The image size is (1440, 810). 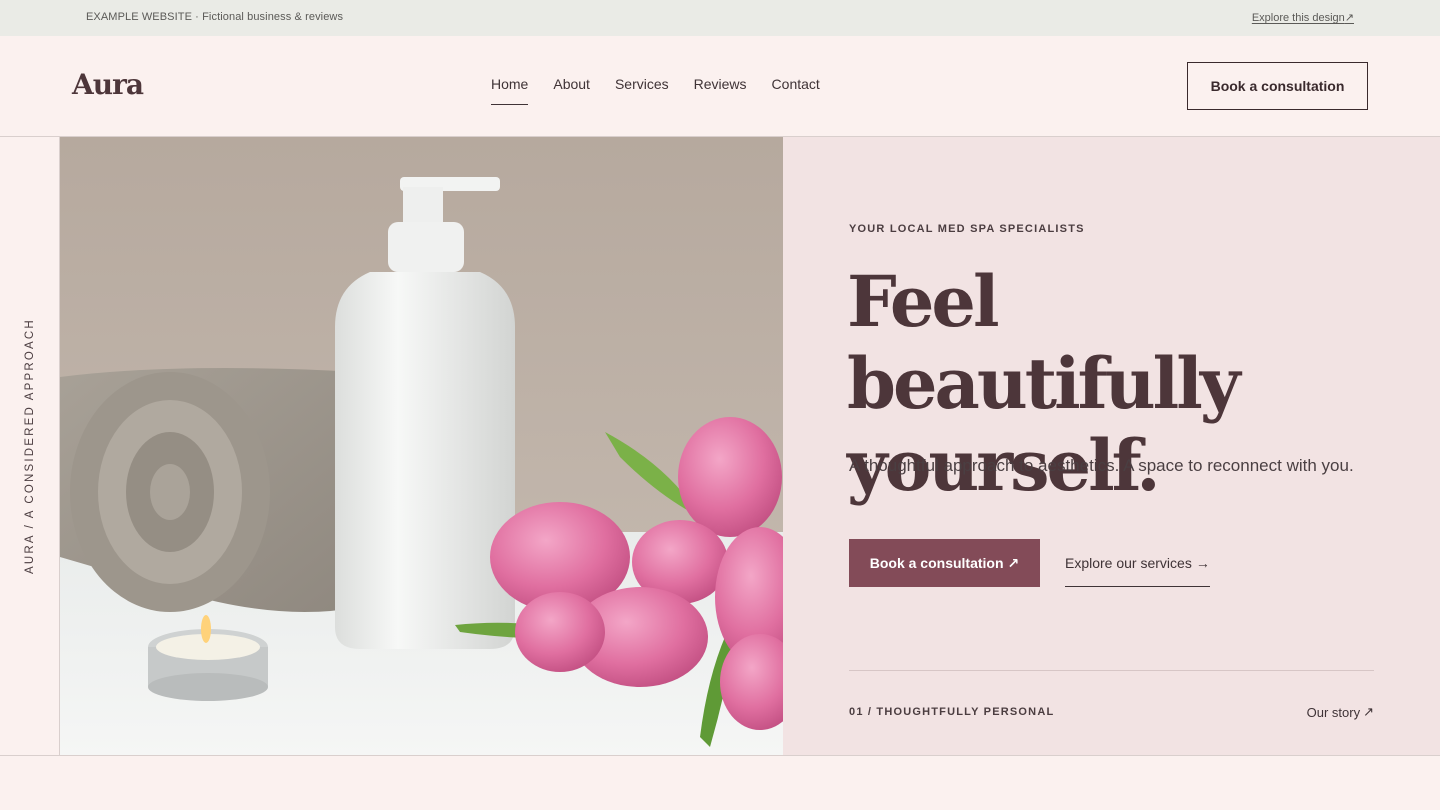 What do you see at coordinates (30, 446) in the screenshot?
I see `rail-label: AURA / A CONSIDERED APPROACH` at bounding box center [30, 446].